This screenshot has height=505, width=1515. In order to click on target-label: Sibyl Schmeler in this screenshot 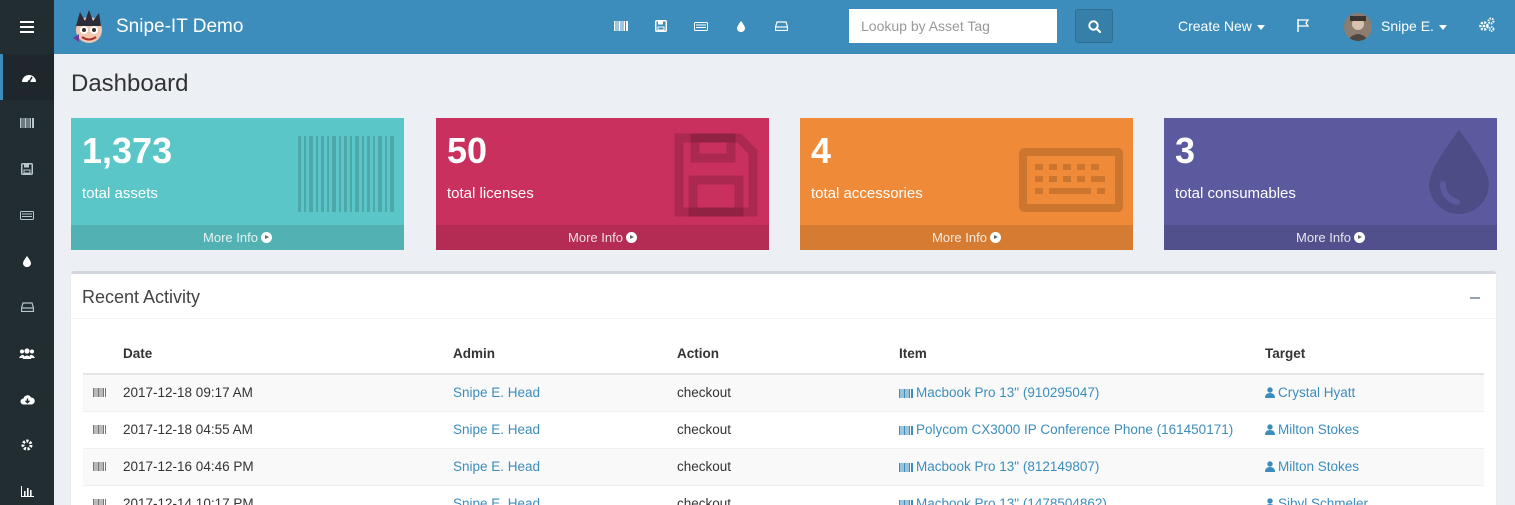, I will do `click(1323, 500)`.